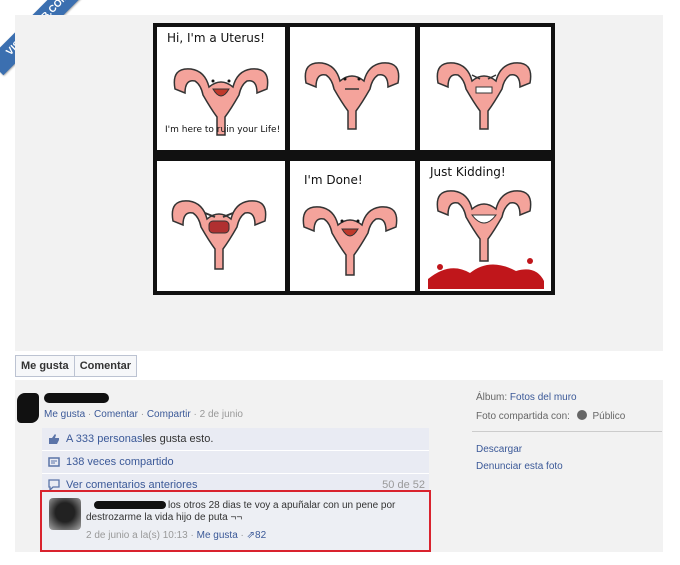 The height and width of the screenshot is (565, 680). Describe the element at coordinates (178, 439) in the screenshot. I see `likes-suffix: les gusta esto.` at that location.